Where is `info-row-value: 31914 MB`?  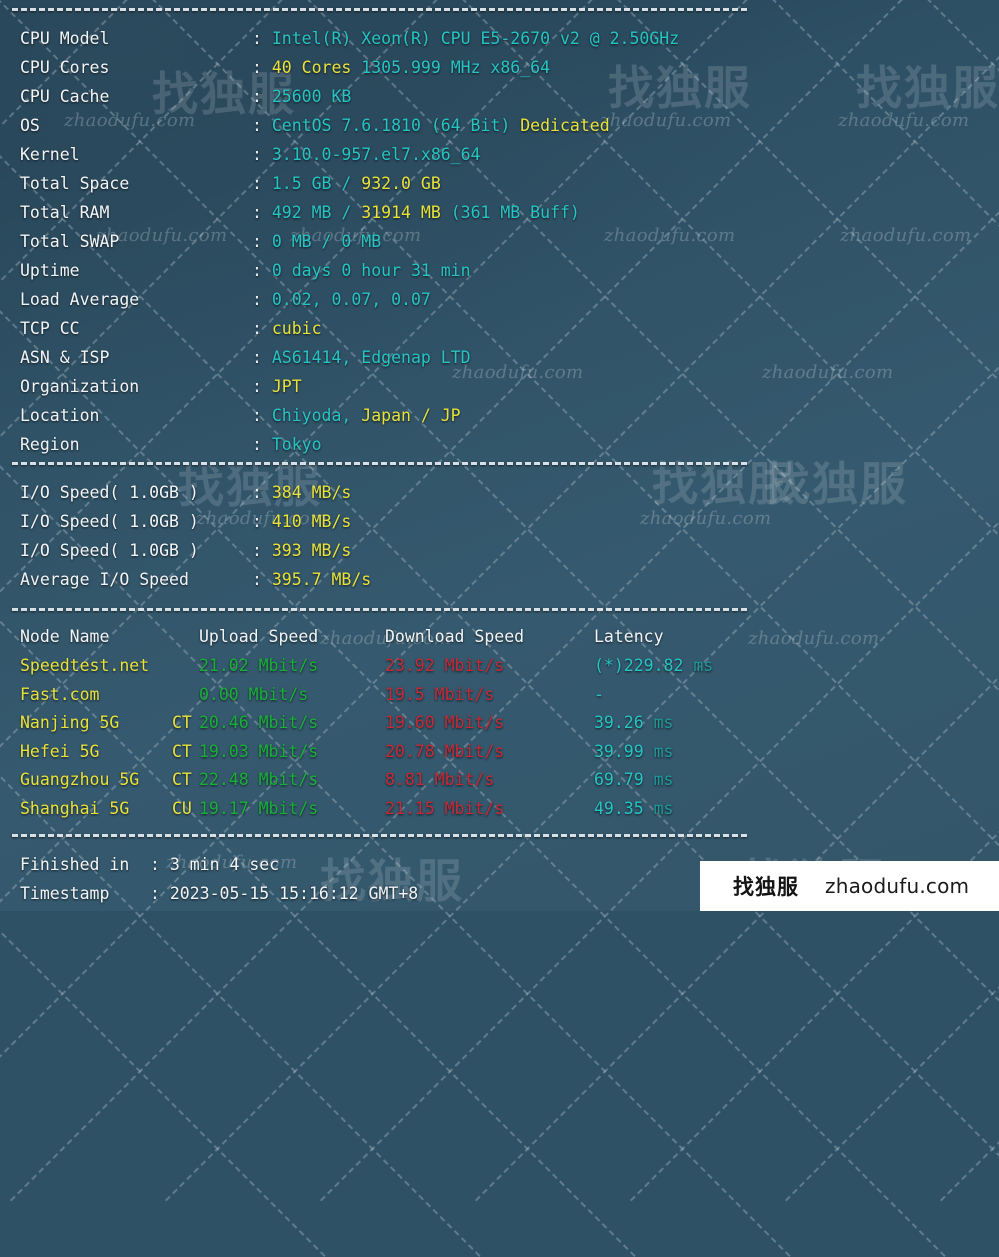 info-row-value: 31914 MB is located at coordinates (401, 212).